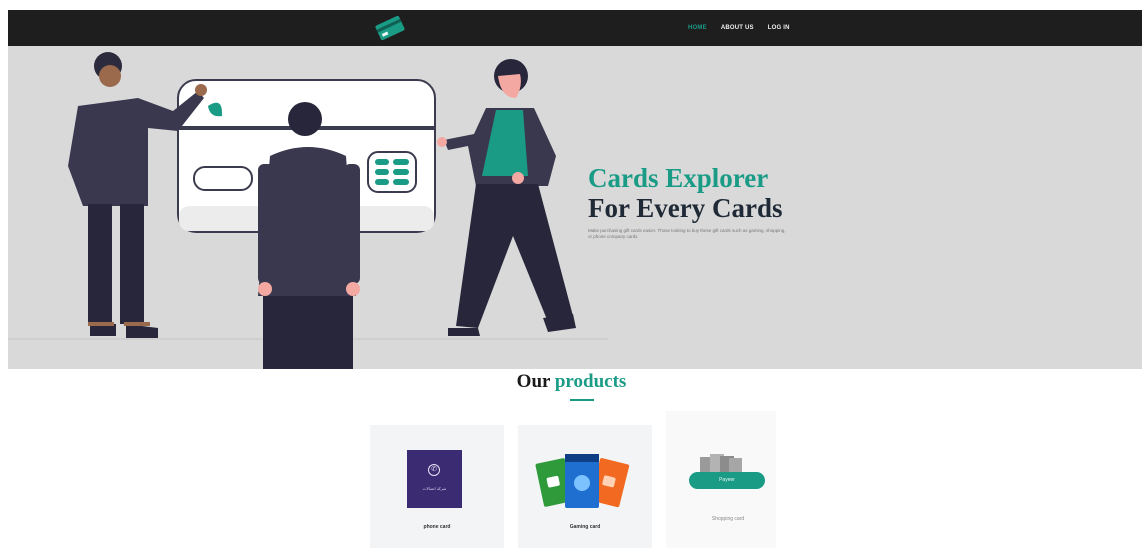  I want to click on navbar: HOME ABOUT US LOG IN, so click(575, 28).